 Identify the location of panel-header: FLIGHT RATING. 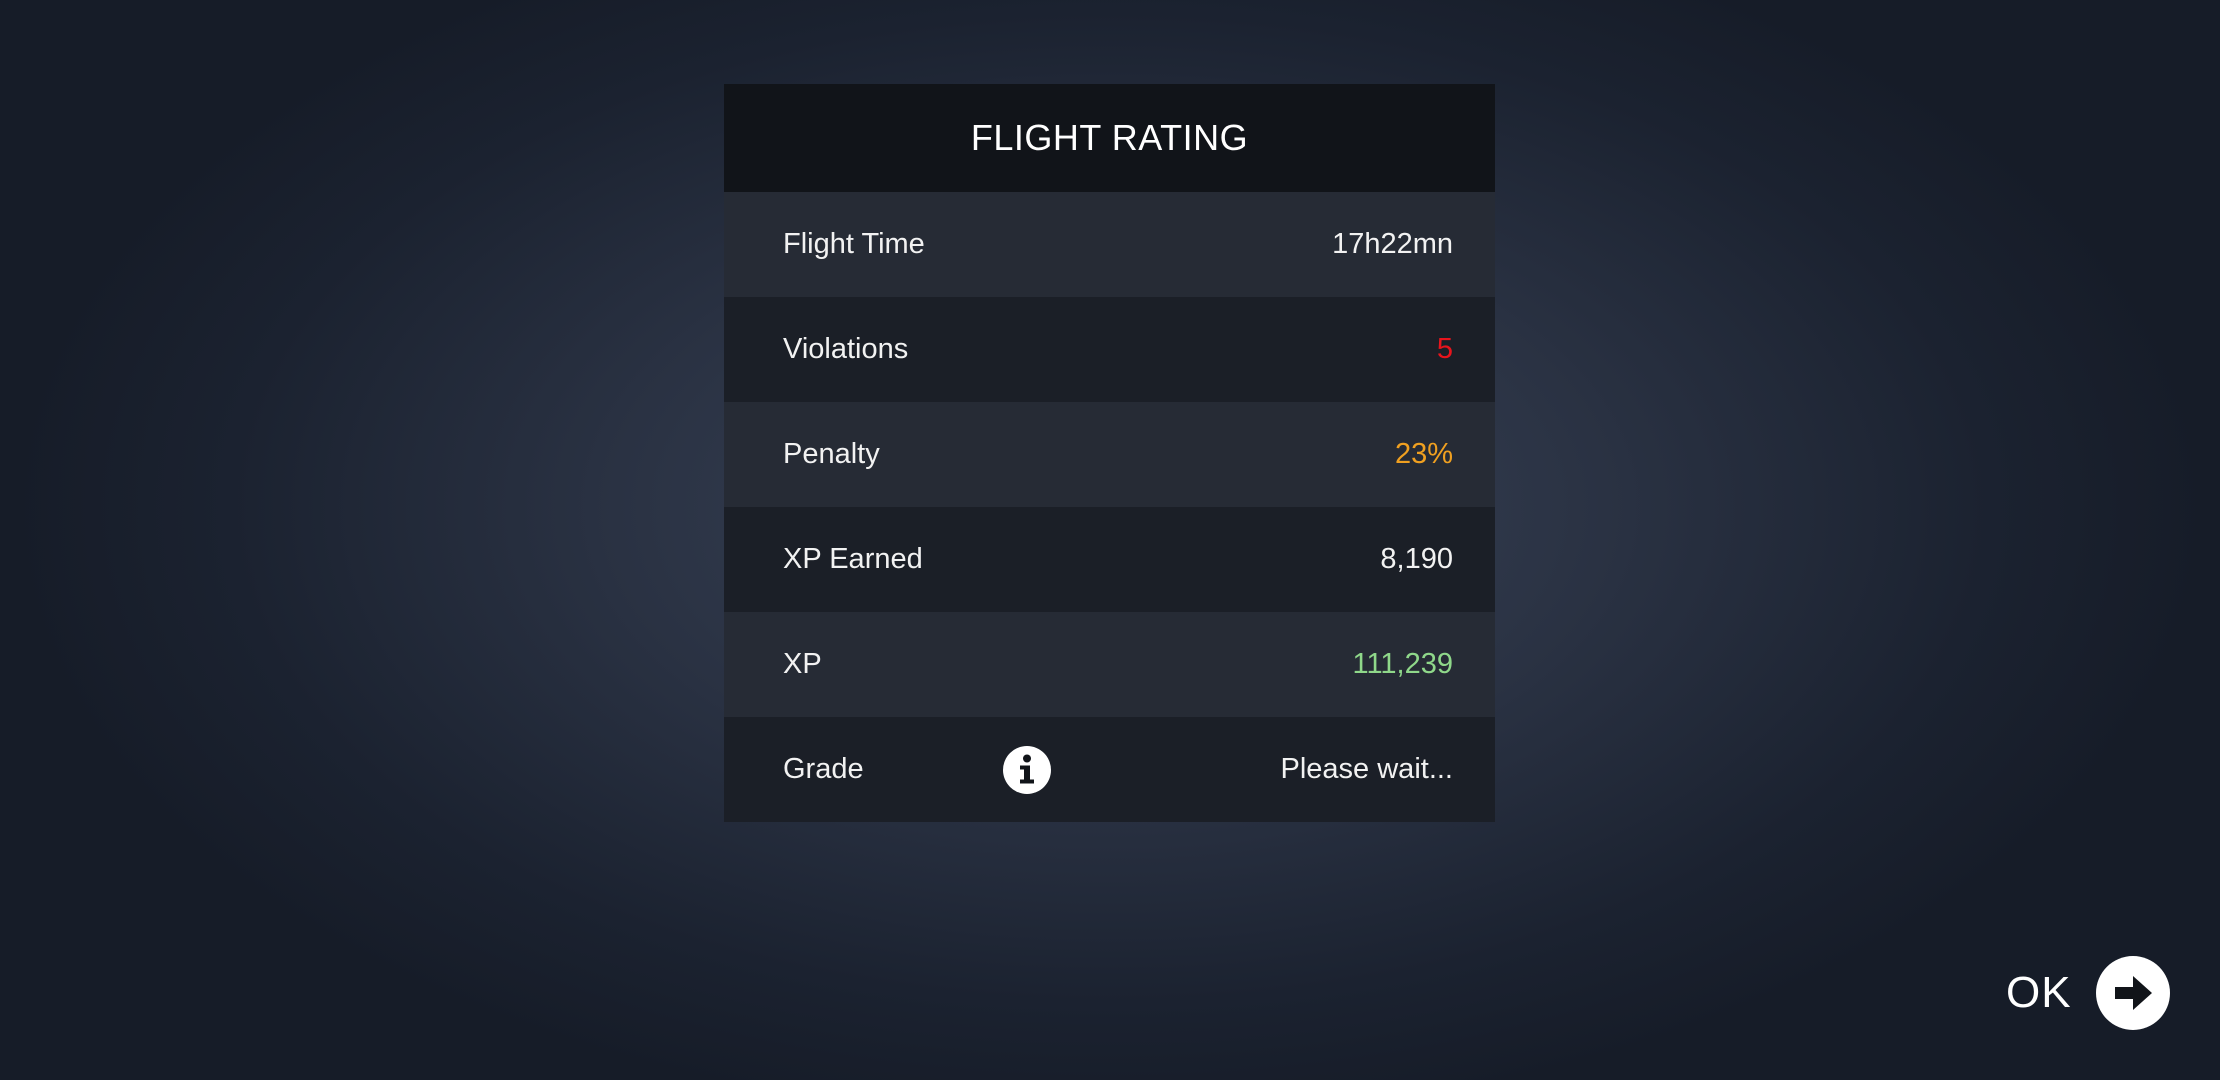
(1109, 138).